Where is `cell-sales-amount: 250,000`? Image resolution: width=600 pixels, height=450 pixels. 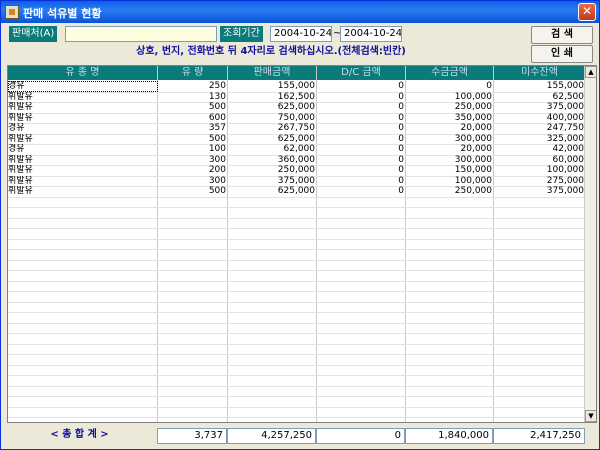 cell-sales-amount: 250,000 is located at coordinates (272, 170).